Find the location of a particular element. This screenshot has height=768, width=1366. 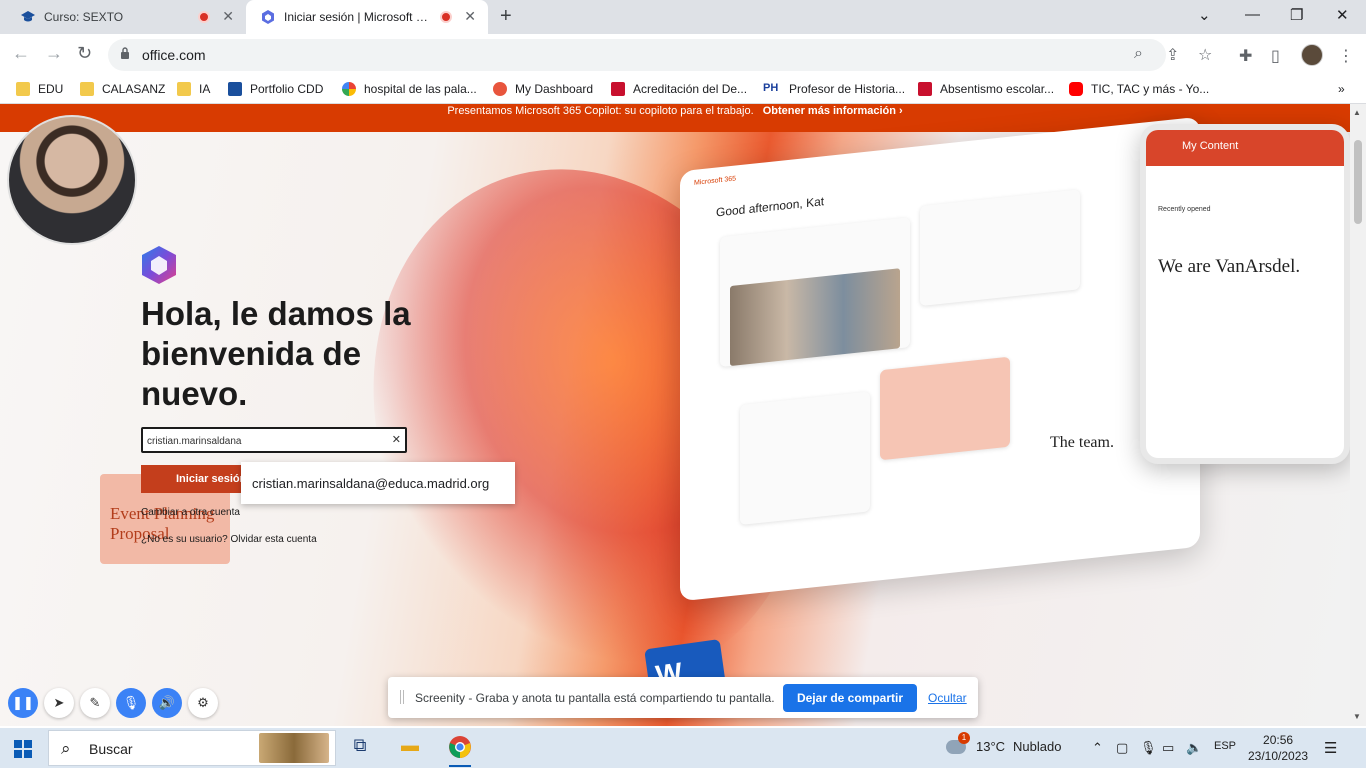

pen-icon: ✎ is located at coordinates (95, 703).